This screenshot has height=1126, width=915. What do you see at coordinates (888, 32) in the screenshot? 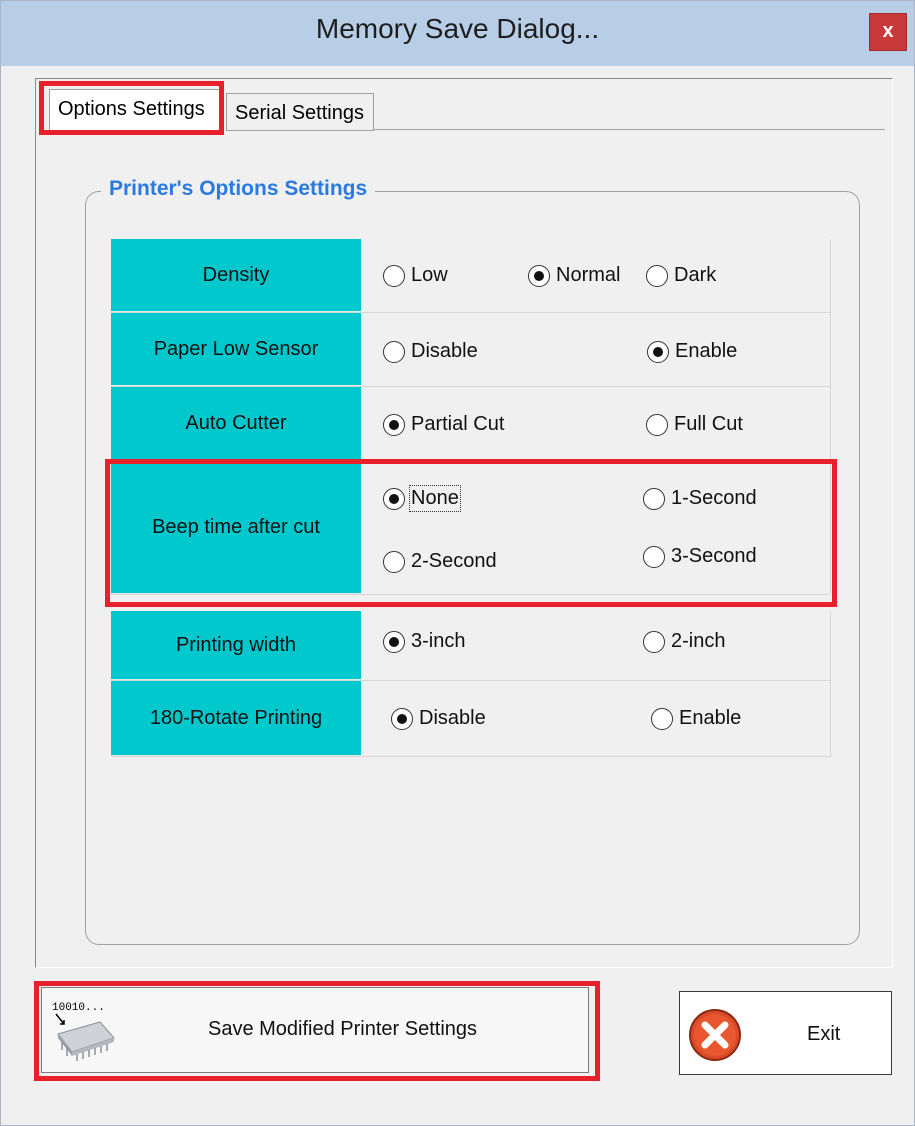
I see `close-button: x` at bounding box center [888, 32].